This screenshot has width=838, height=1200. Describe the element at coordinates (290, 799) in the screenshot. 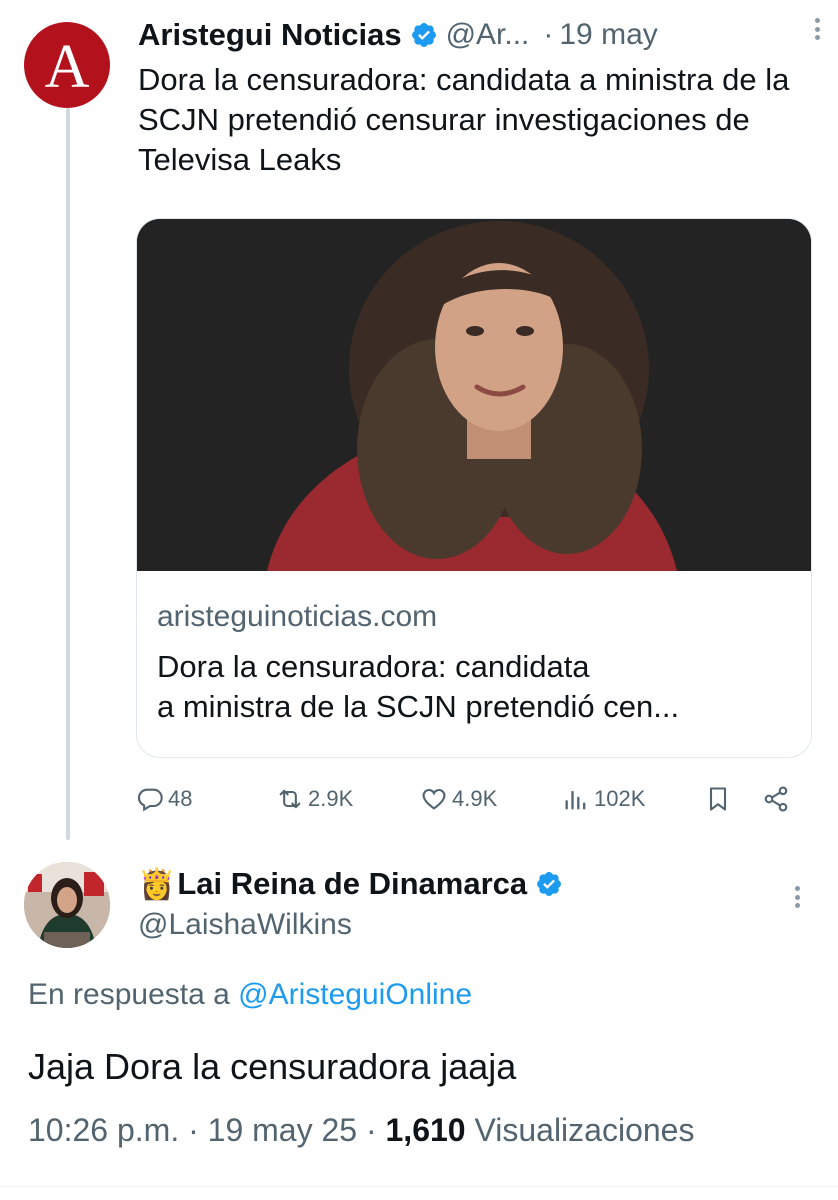

I see `repost-icon` at that location.